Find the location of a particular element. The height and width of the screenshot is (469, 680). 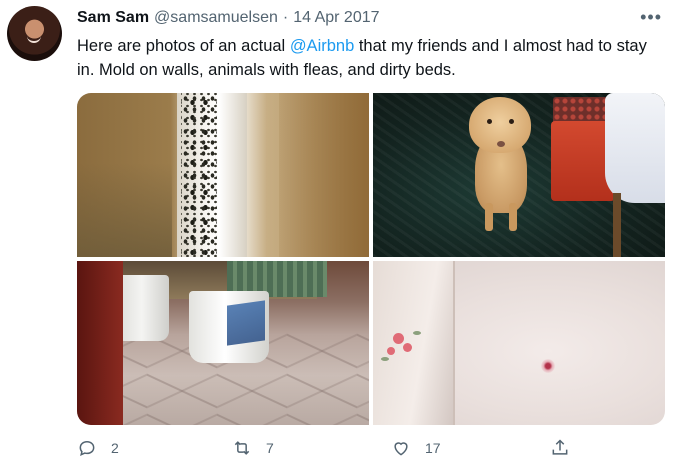

reply-button: 2 is located at coordinates (98, 448).